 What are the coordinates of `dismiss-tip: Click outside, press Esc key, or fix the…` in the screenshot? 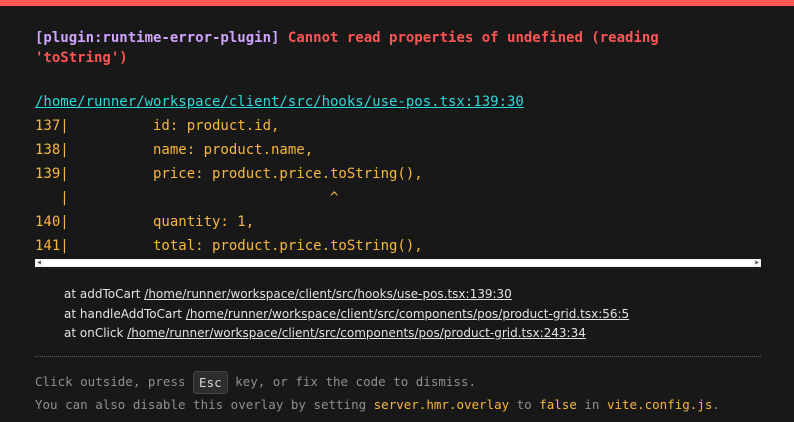 It's located at (255, 382).